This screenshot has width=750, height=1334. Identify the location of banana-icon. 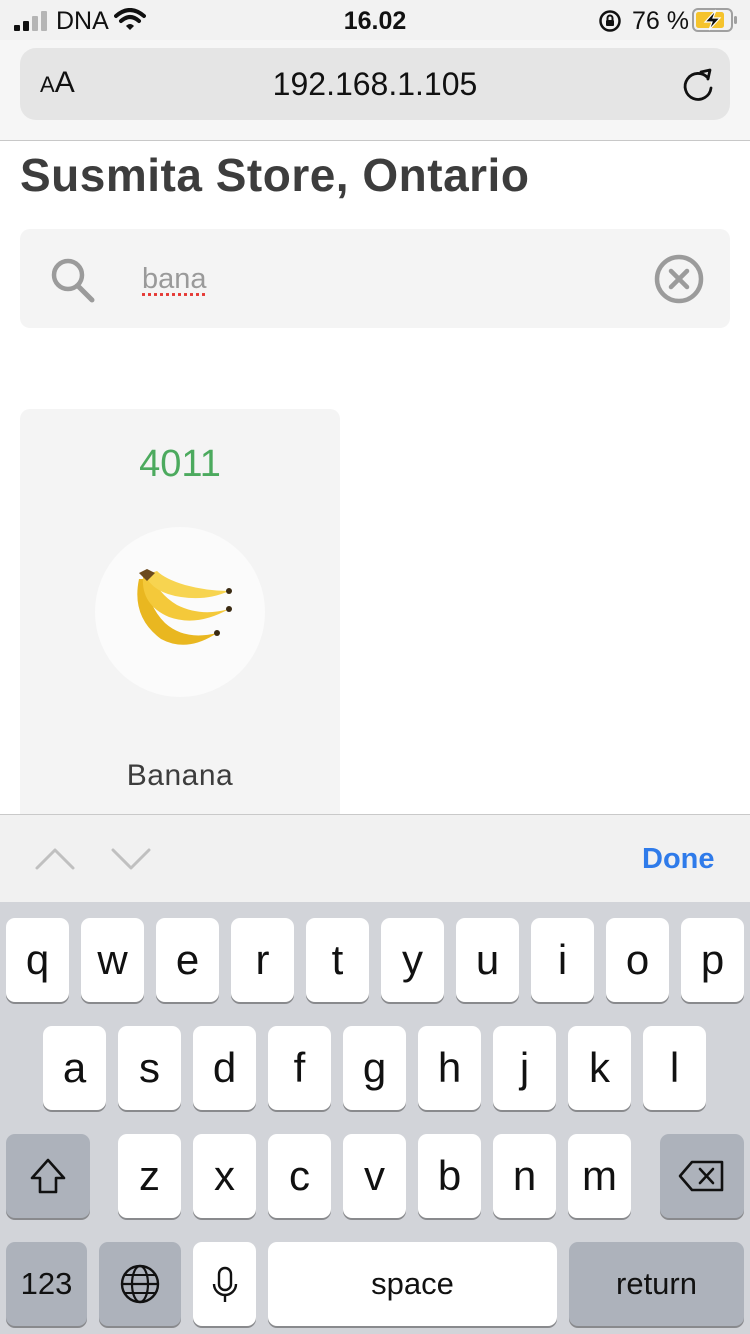
(184, 607).